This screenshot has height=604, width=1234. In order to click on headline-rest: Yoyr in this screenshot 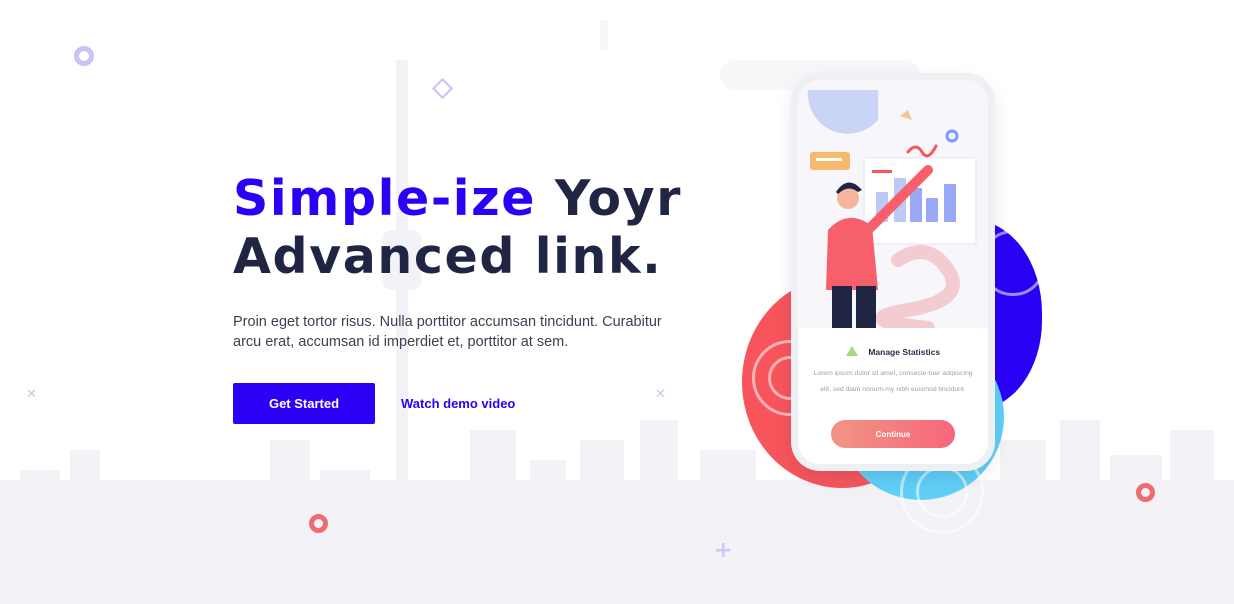, I will do `click(618, 198)`.